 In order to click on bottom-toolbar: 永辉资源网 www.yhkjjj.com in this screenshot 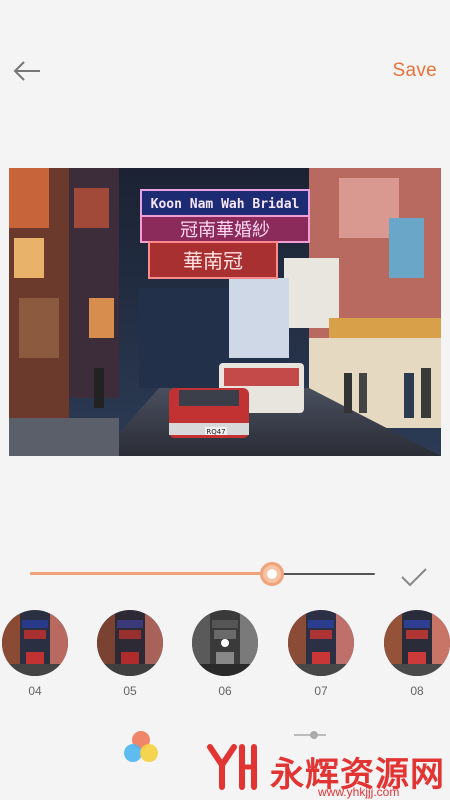, I will do `click(225, 760)`.